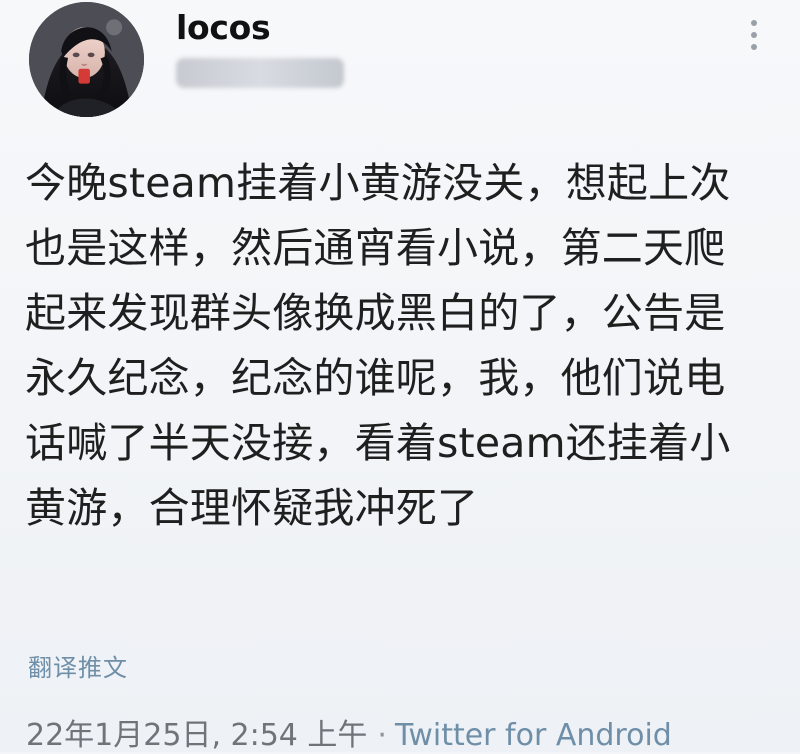  What do you see at coordinates (260, 73) in the screenshot?
I see `blurred-handle` at bounding box center [260, 73].